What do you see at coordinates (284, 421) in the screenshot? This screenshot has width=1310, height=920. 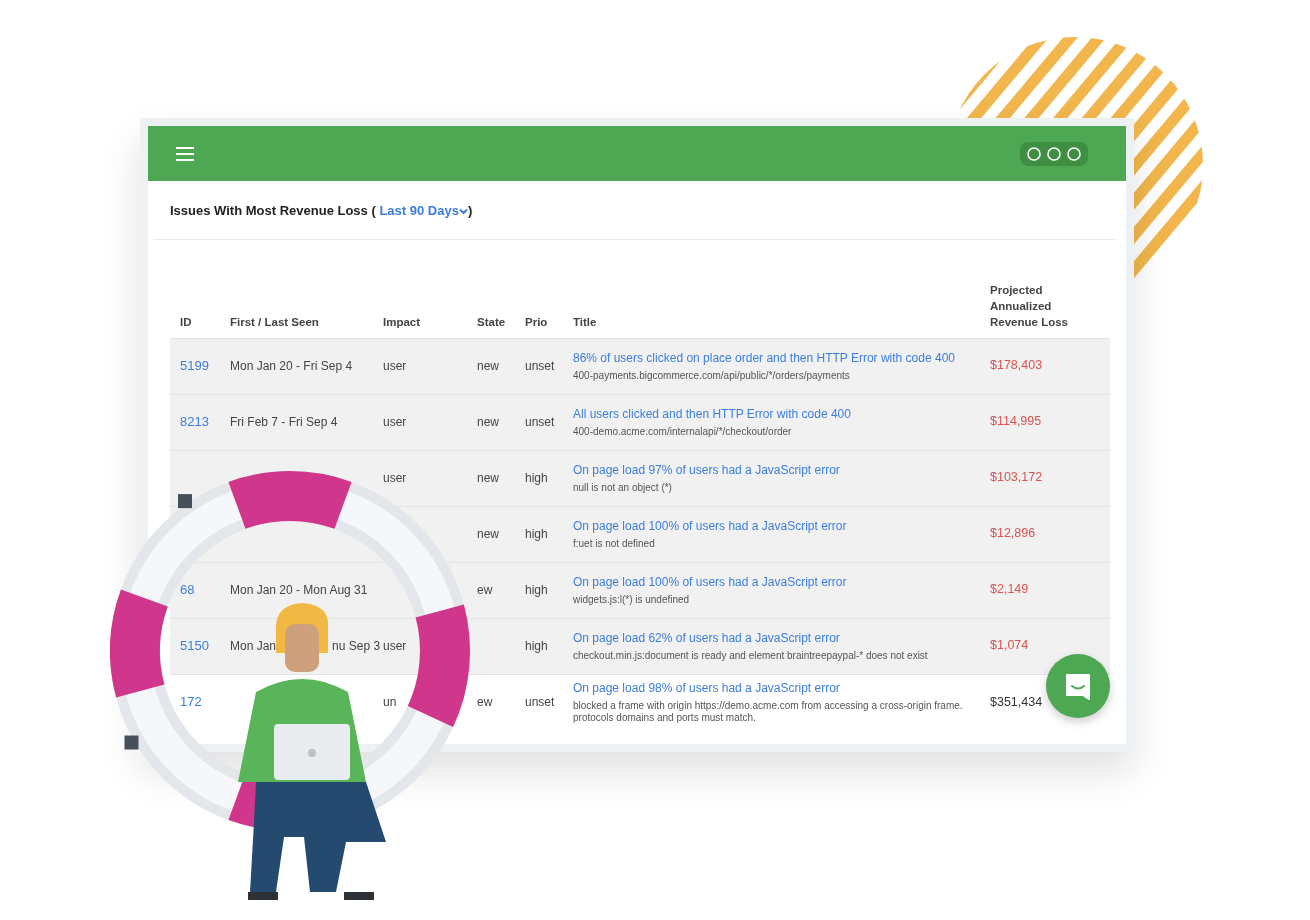 I see `table-cell: Fri Feb 7 - Fri Sep 4` at bounding box center [284, 421].